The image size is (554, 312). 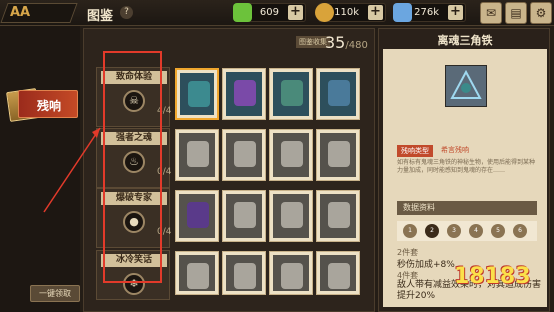 What do you see at coordinates (520, 231) in the screenshot?
I see `level-pip: 6` at bounding box center [520, 231].